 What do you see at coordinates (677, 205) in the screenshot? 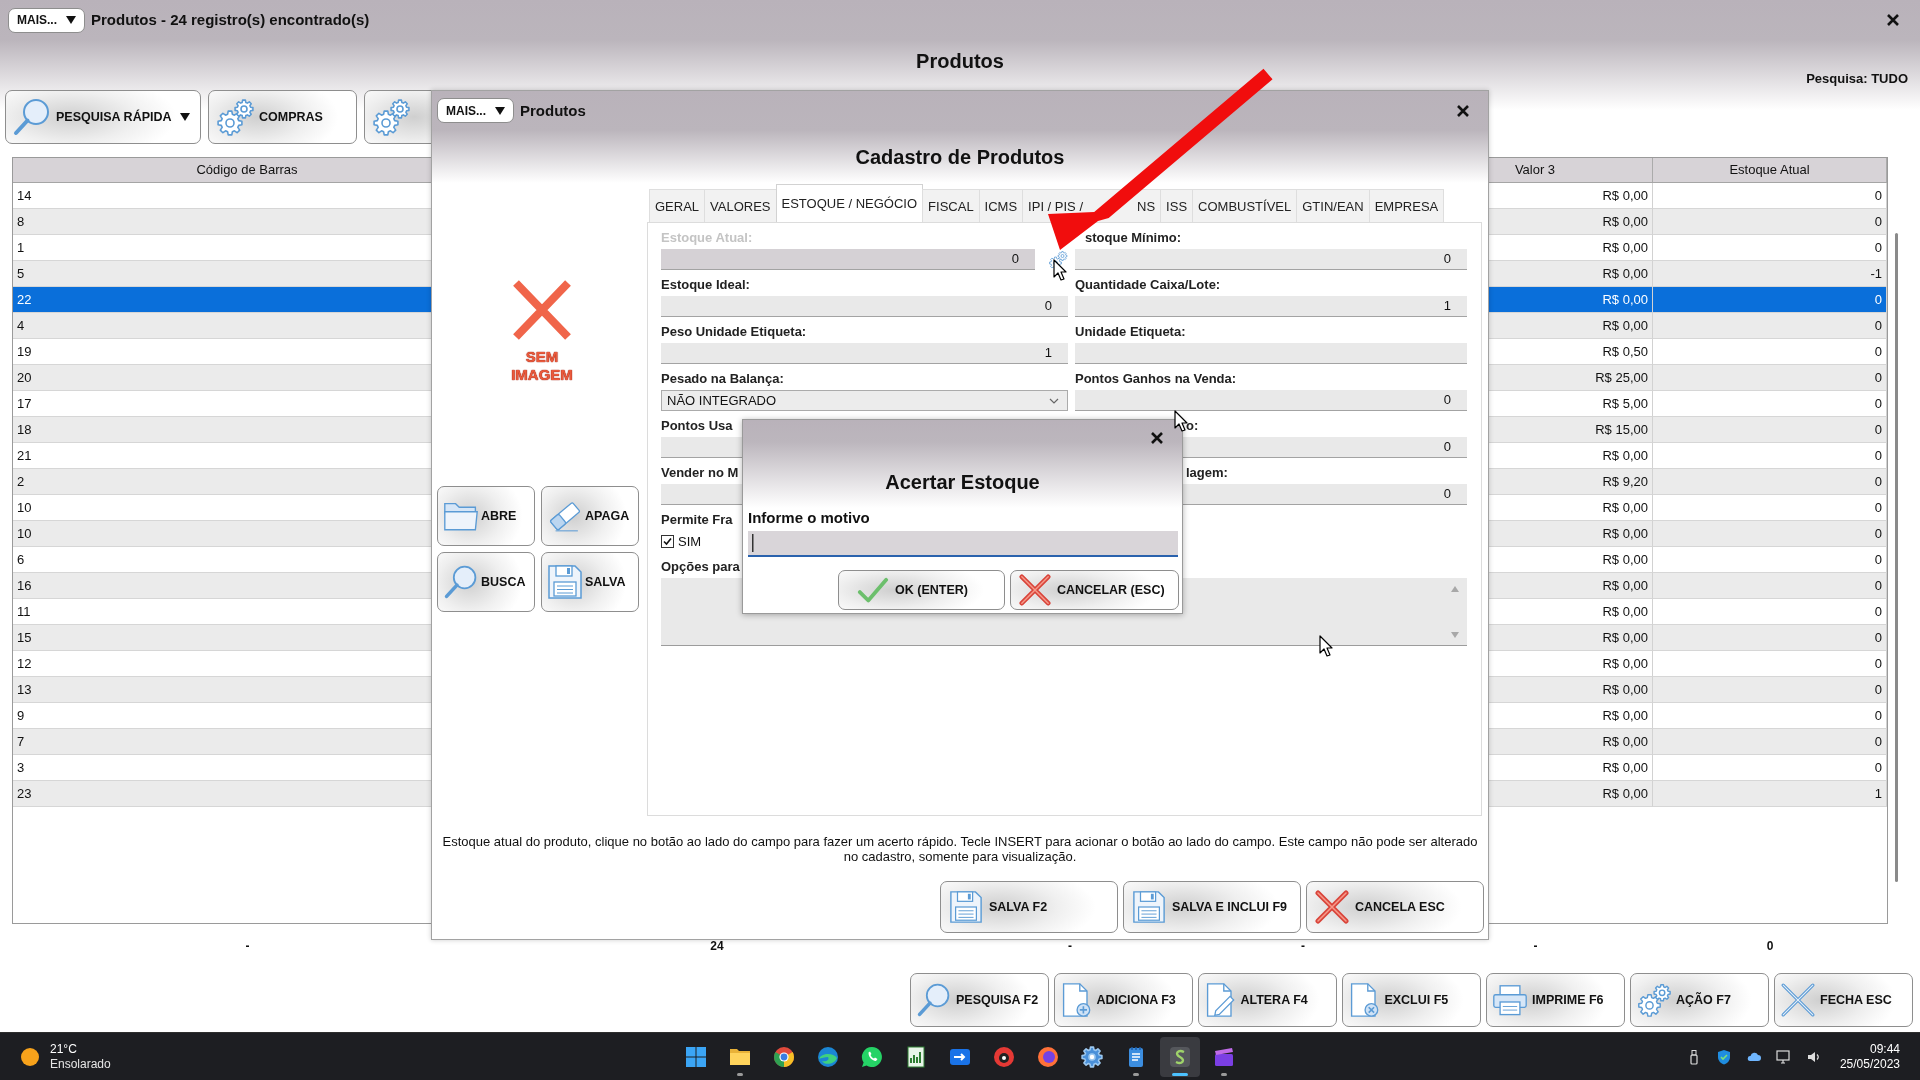
I see `tab: GERAL` at bounding box center [677, 205].